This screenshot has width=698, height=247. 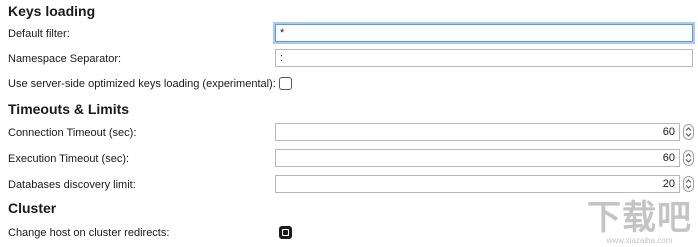 I want to click on default-filter-label: Default filter:, so click(x=39, y=34).